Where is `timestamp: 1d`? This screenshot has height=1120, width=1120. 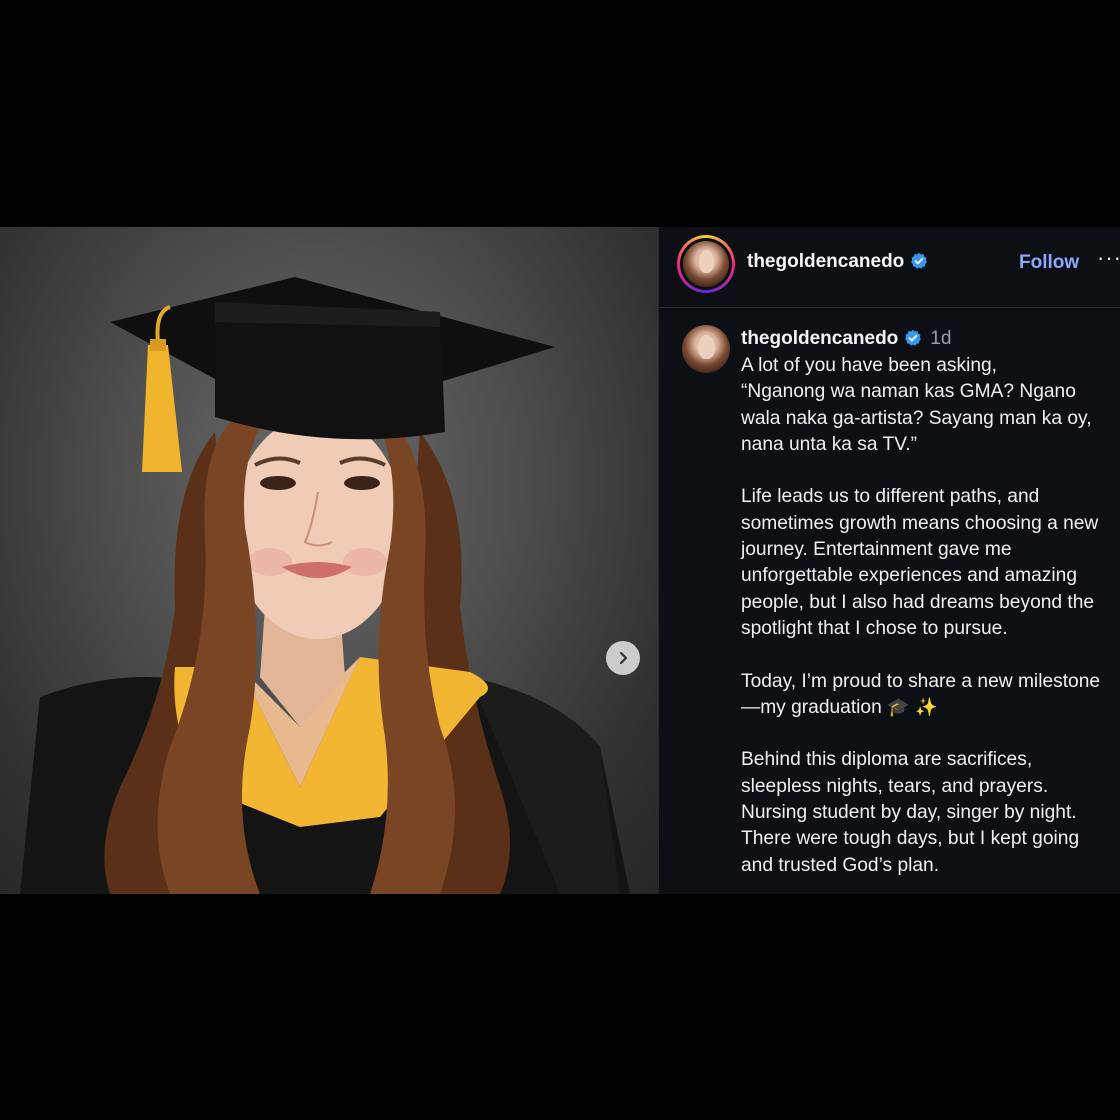 timestamp: 1d is located at coordinates (940, 338).